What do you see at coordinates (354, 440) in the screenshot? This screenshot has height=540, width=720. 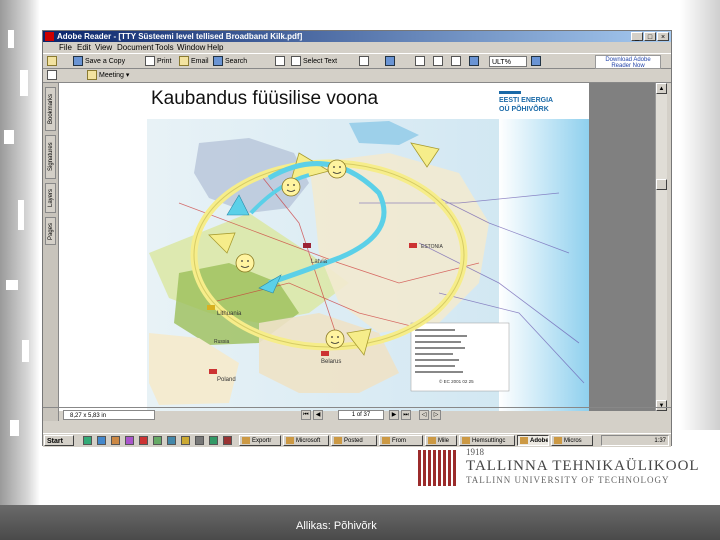 I see `task-button: Posted` at bounding box center [354, 440].